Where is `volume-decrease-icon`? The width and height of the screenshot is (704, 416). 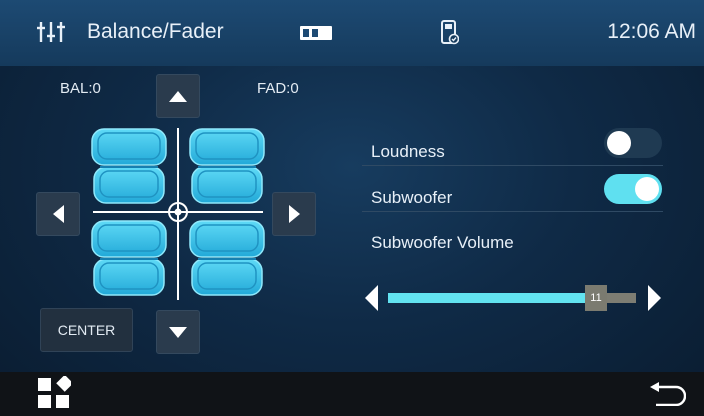 volume-decrease-icon is located at coordinates (371, 300).